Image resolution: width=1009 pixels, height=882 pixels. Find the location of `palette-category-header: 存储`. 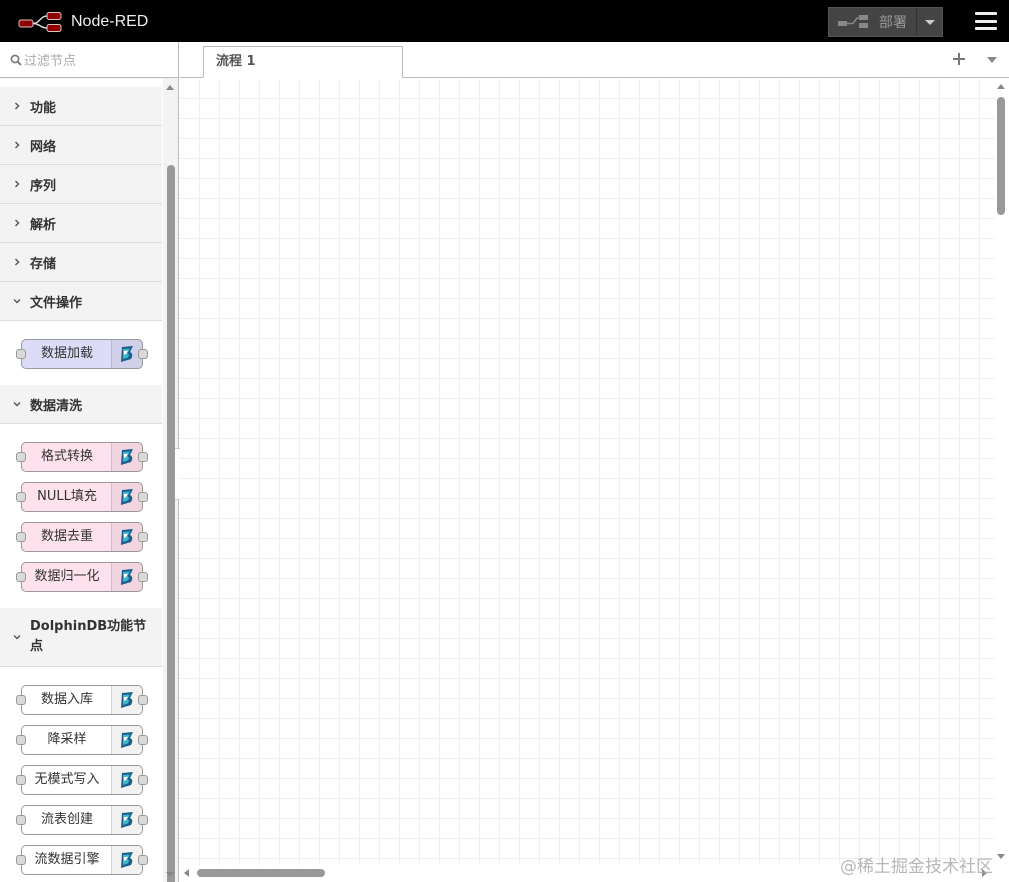

palette-category-header: 存储 is located at coordinates (81, 262).